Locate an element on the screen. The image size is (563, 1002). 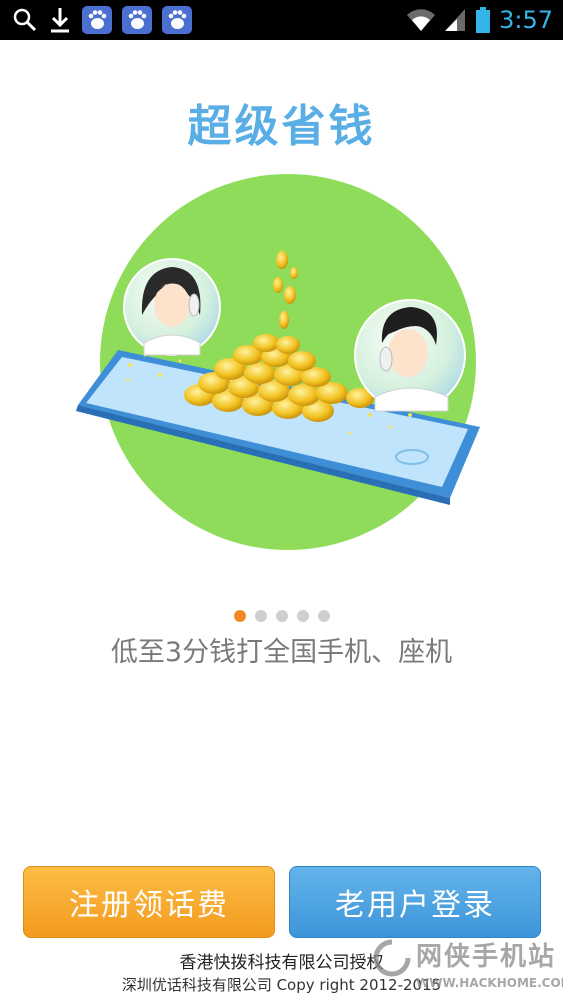
watermark-logo-icon is located at coordinates (392, 958).